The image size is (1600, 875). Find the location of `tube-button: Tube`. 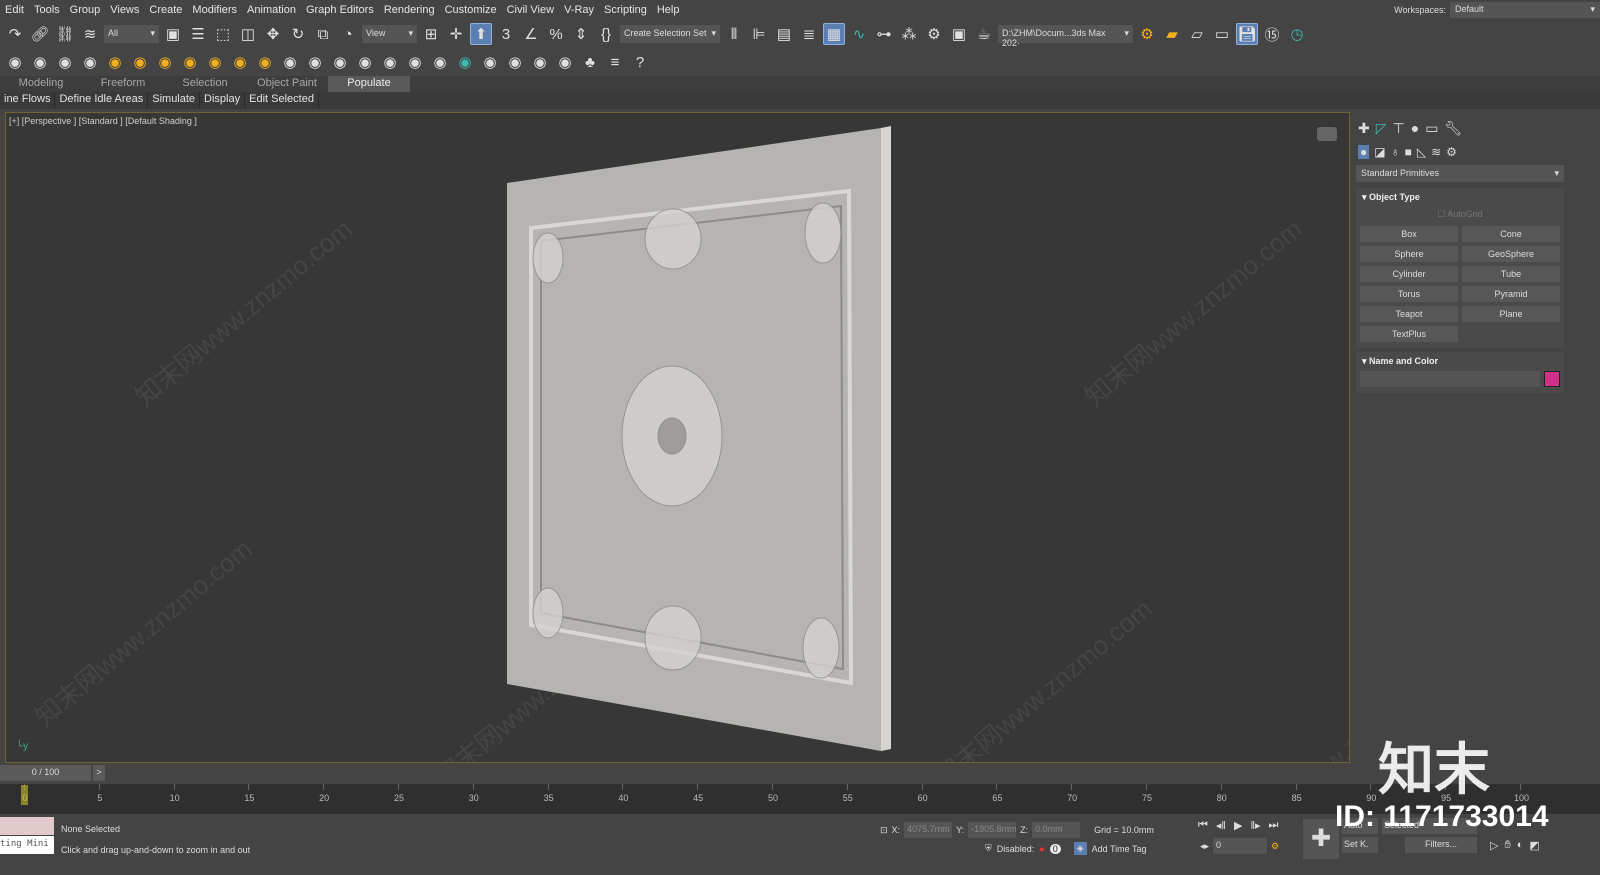

tube-button: Tube is located at coordinates (1511, 274).